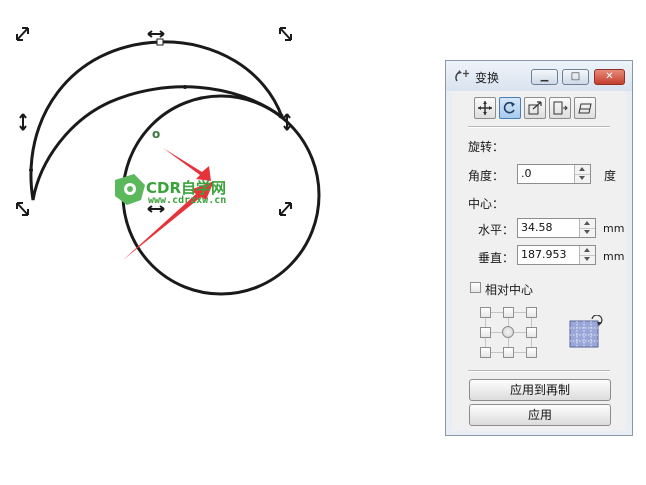 Image resolution: width=646 pixels, height=485 pixels. I want to click on rotation-center-marker: o, so click(156, 134).